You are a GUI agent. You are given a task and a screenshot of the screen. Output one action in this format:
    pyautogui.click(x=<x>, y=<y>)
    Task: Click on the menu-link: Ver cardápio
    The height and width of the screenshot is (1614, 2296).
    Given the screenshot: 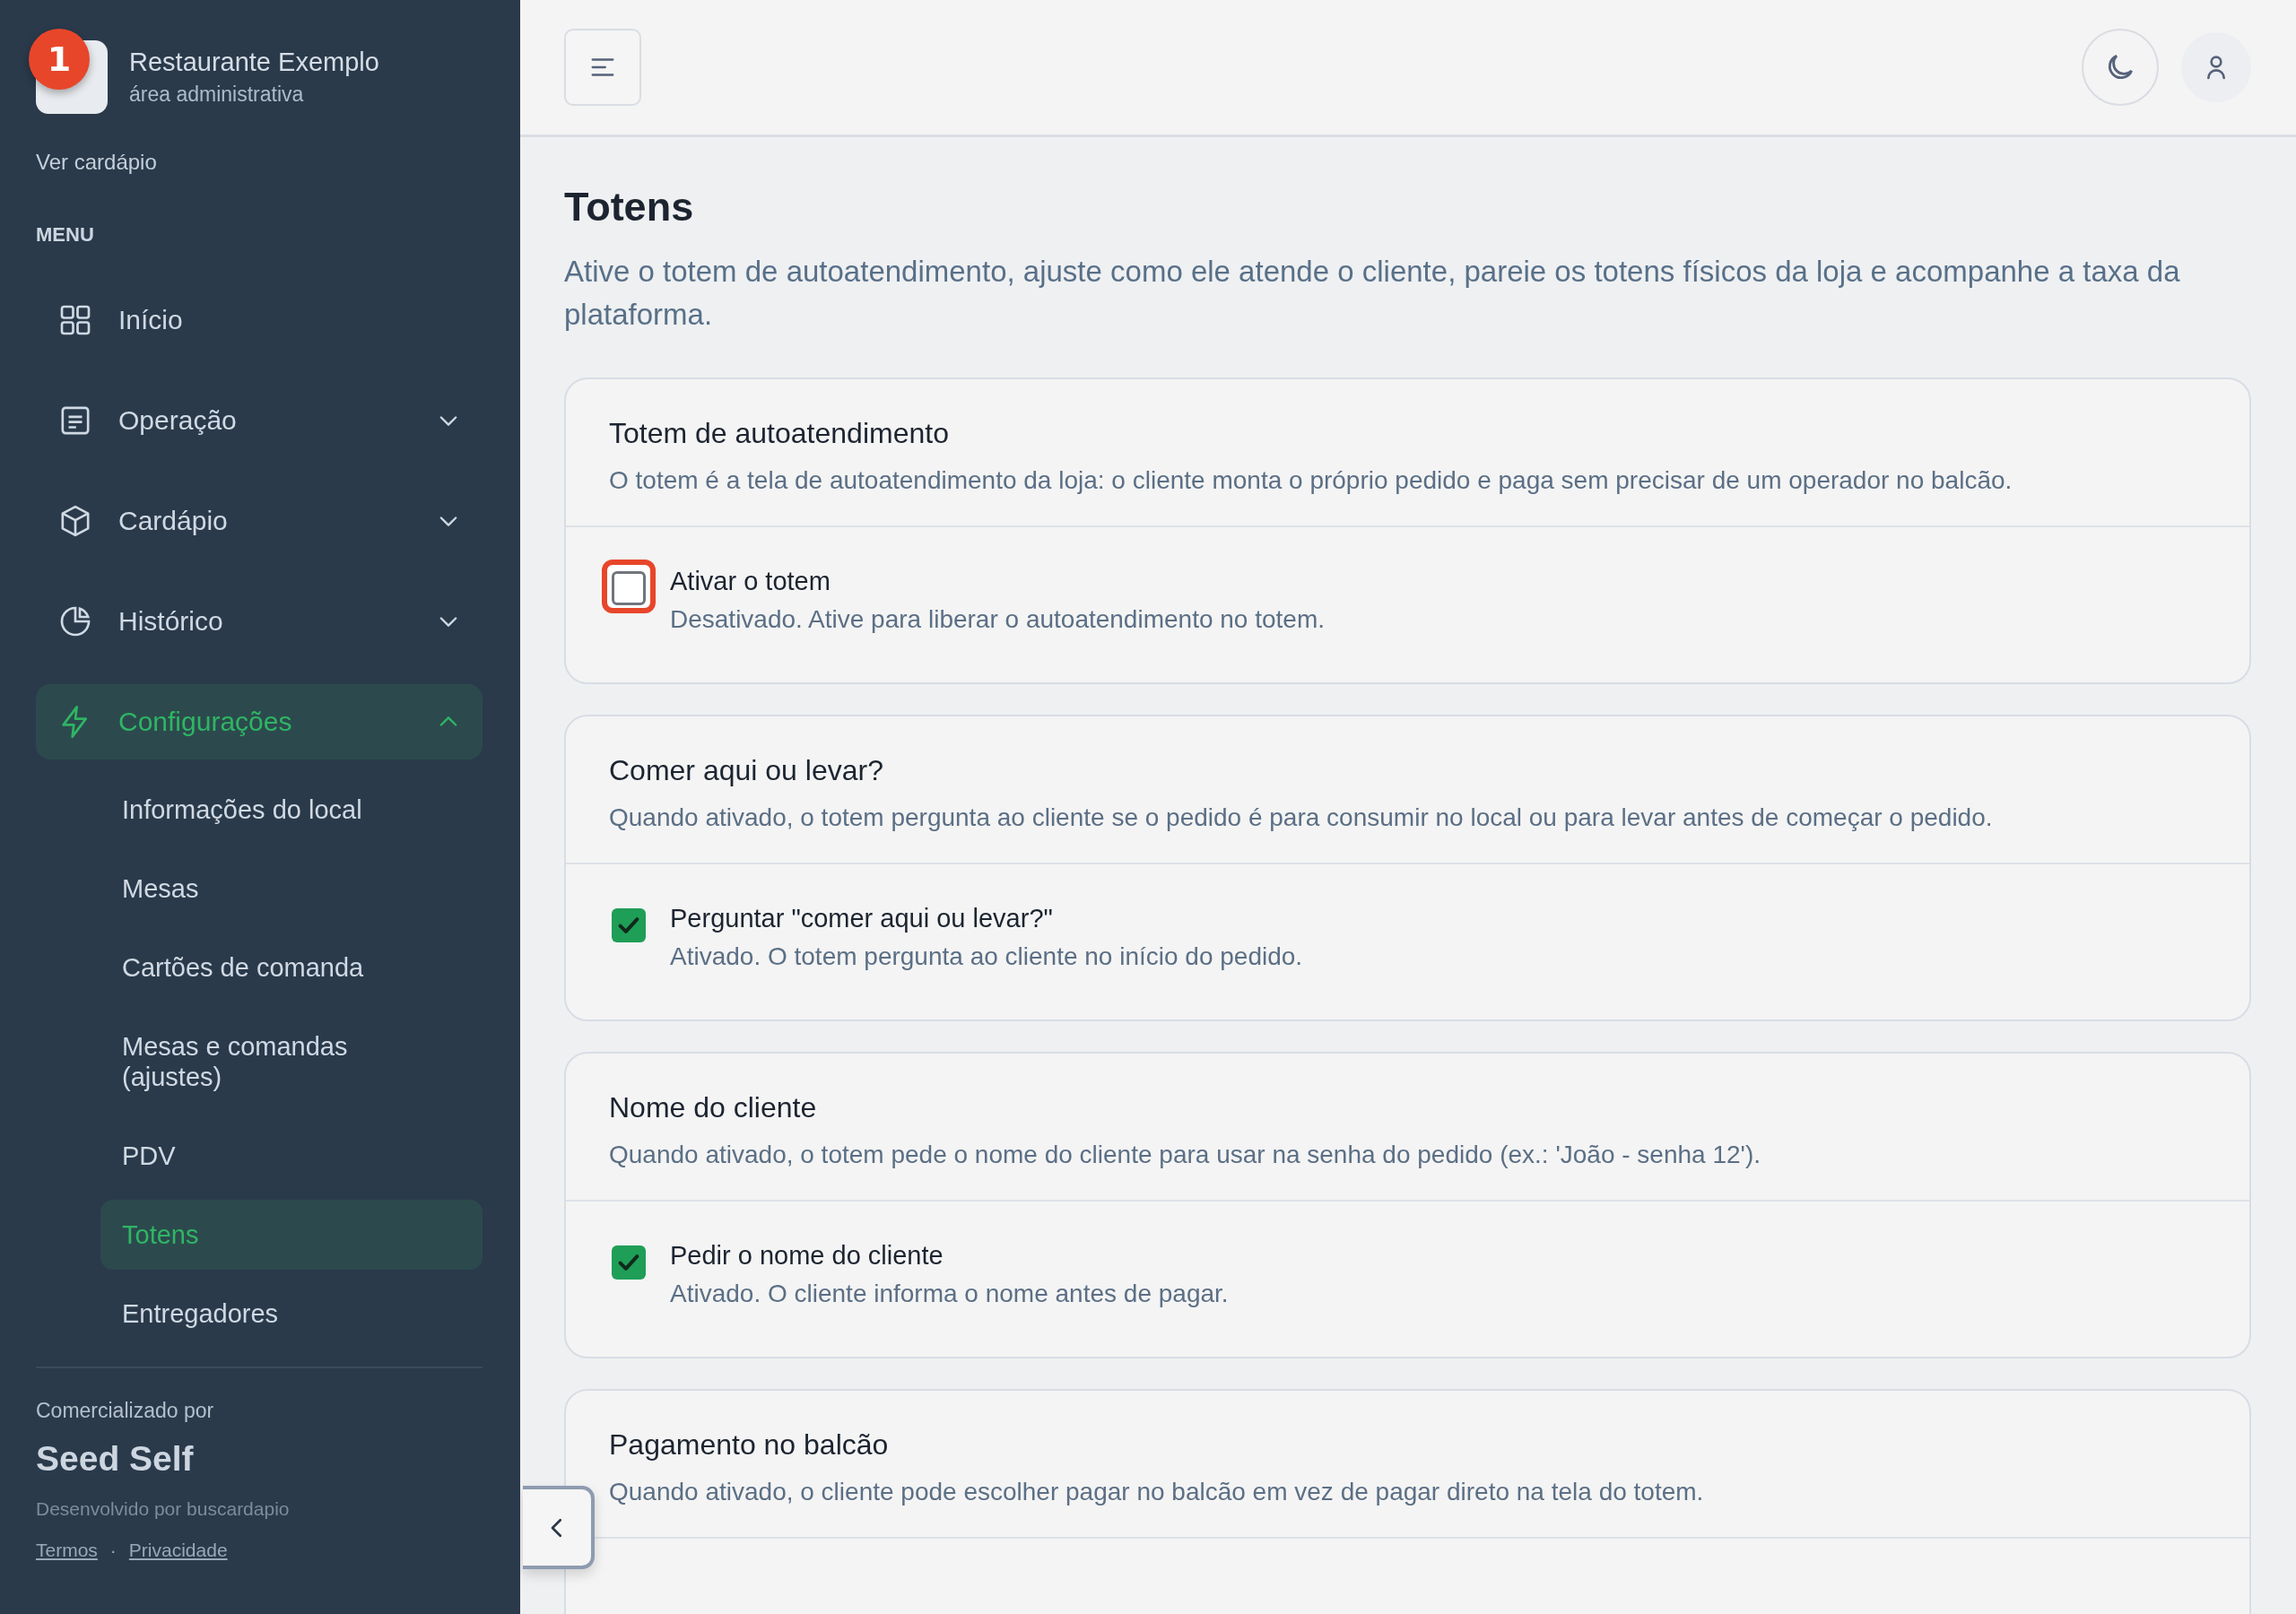 What is the action you would take?
    pyautogui.click(x=96, y=162)
    